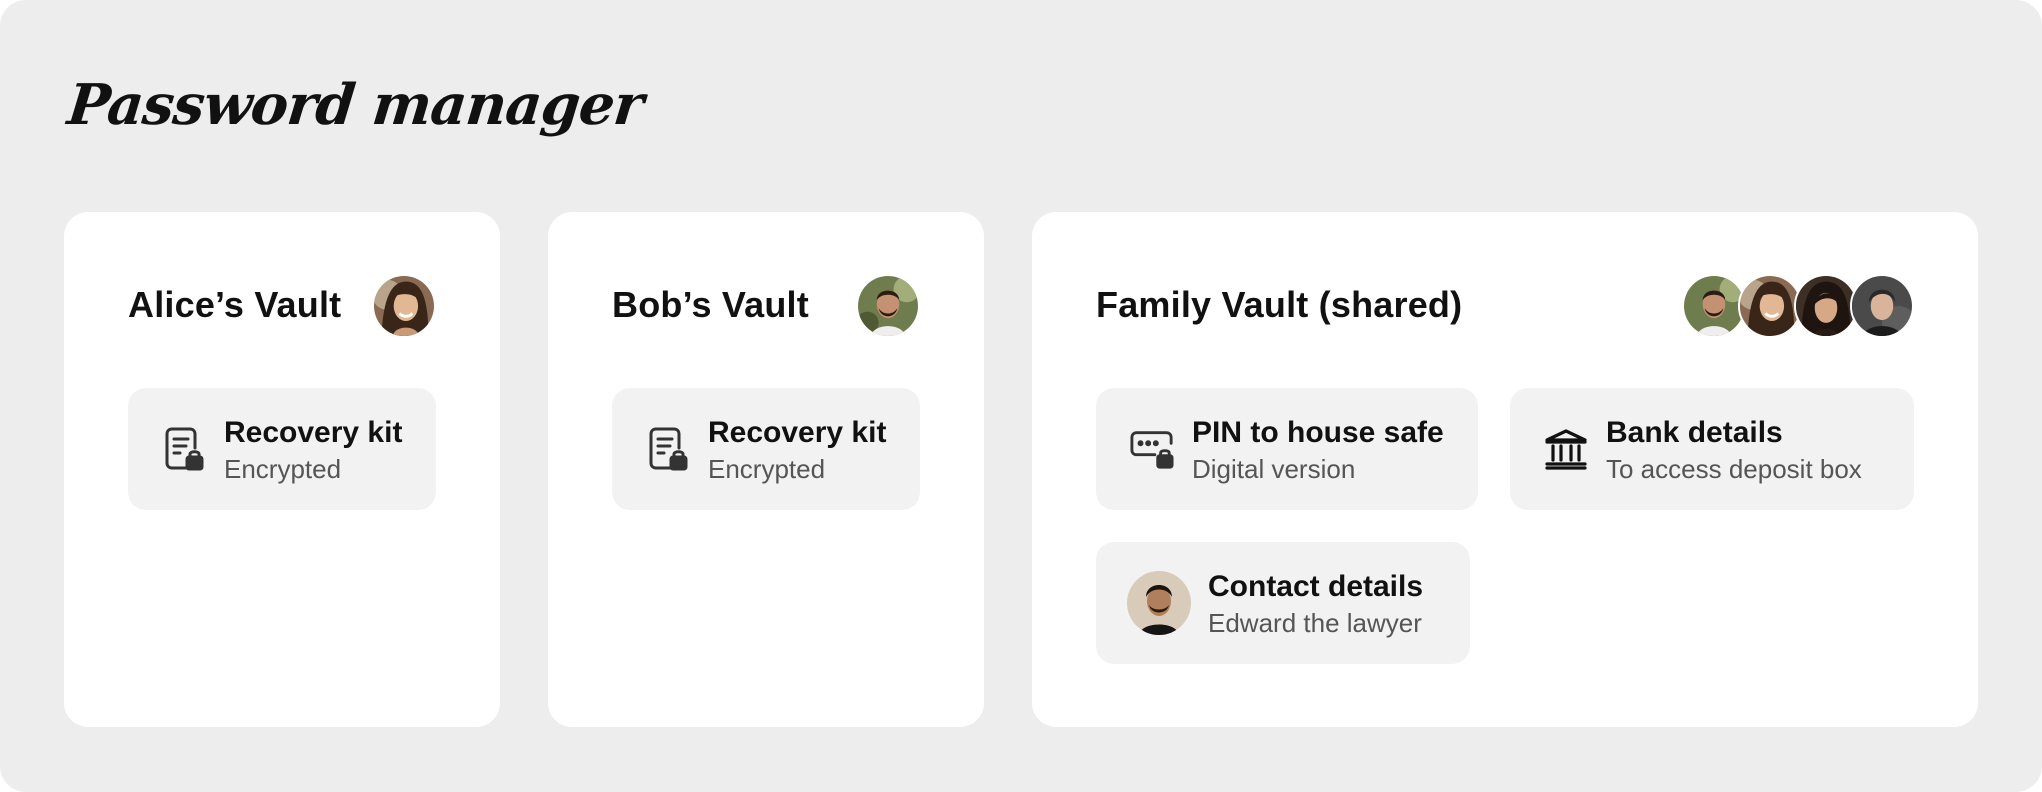 The image size is (2042, 792). I want to click on vault-card-alice: Alice’s Vault Recovery kit Encrypted, so click(282, 469).